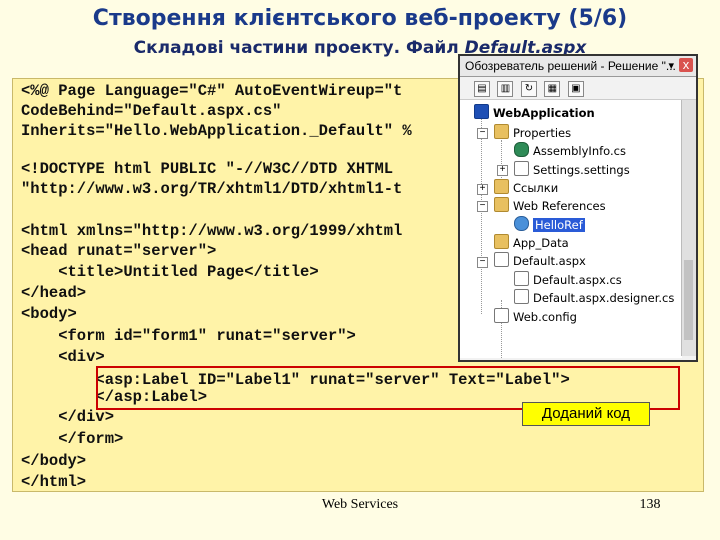 This screenshot has width=720, height=540. I want to click on footer-title: Web Services, so click(360, 504).